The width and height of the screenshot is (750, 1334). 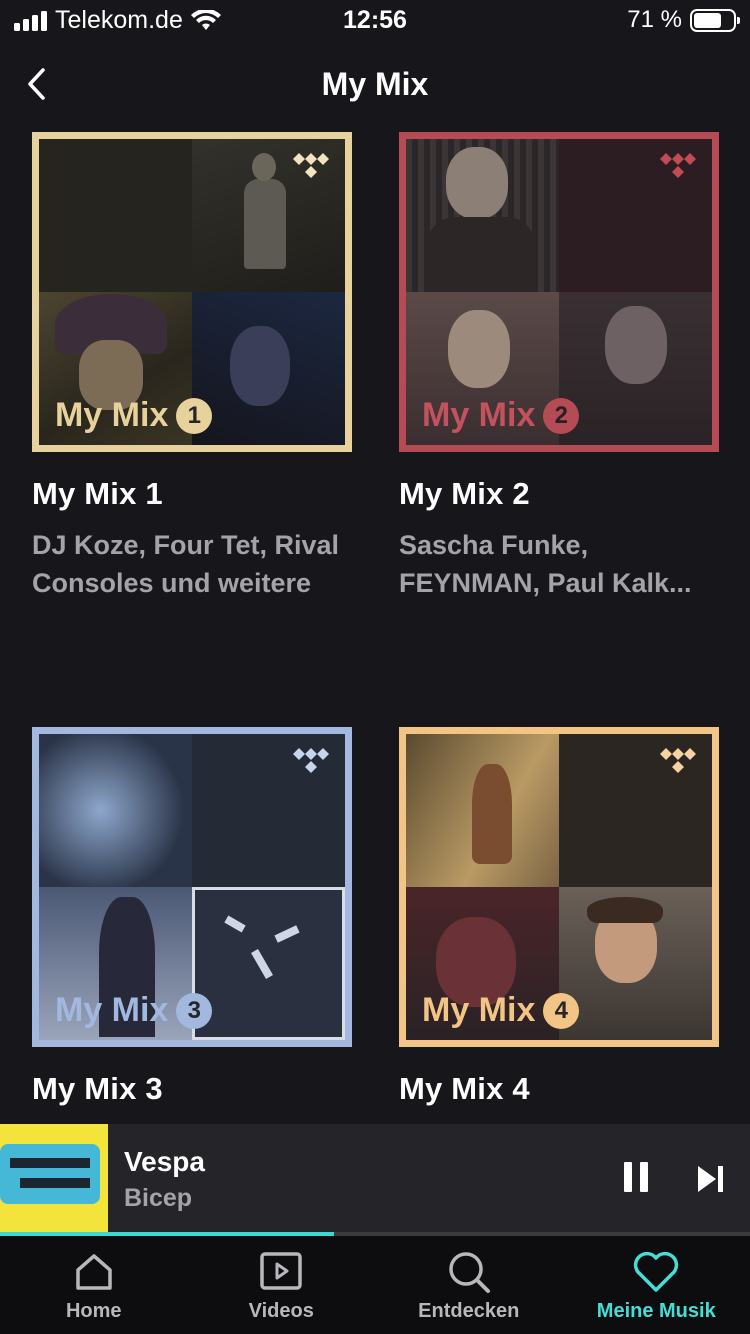 What do you see at coordinates (654, 19) in the screenshot?
I see `battery-percent: 71 %` at bounding box center [654, 19].